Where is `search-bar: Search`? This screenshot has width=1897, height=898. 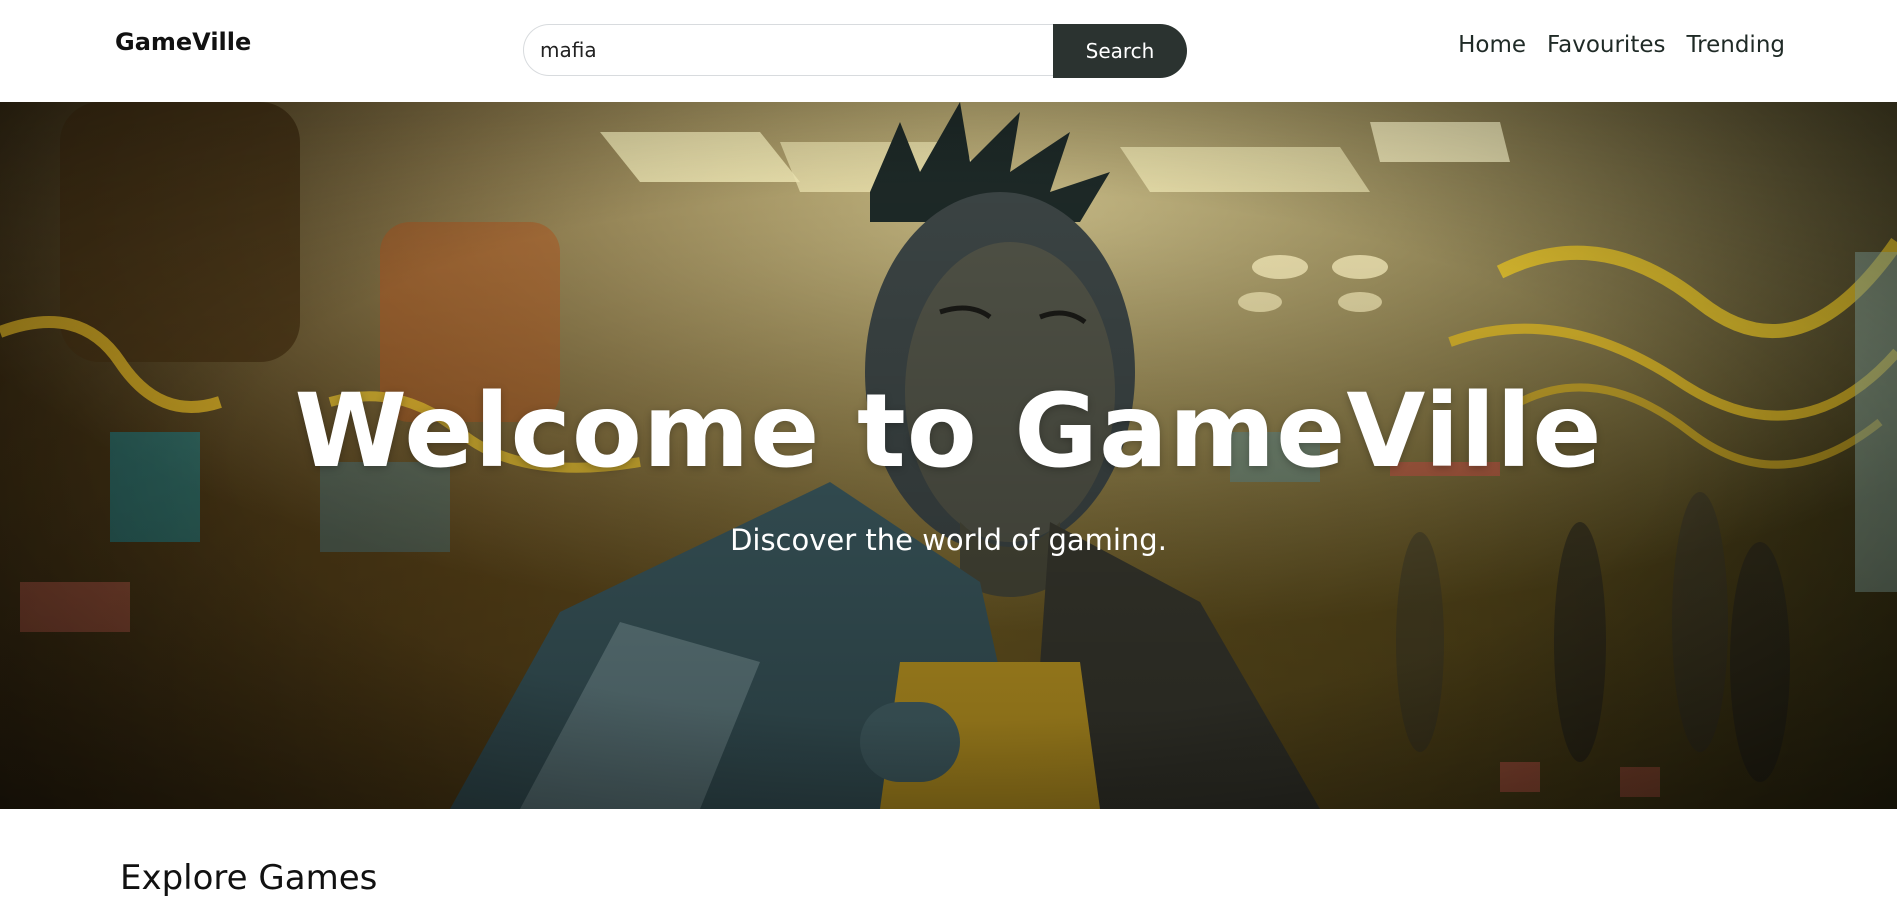 search-bar: Search is located at coordinates (855, 51).